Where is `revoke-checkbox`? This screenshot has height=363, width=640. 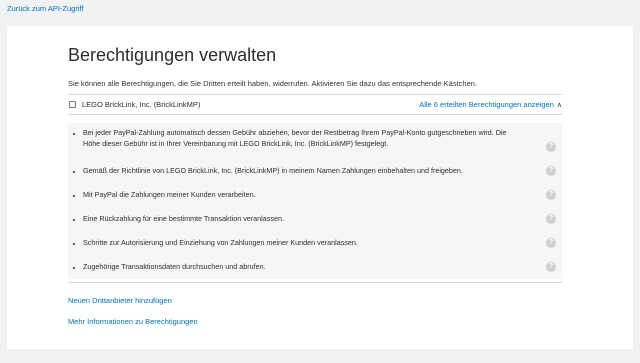 revoke-checkbox is located at coordinates (72, 104).